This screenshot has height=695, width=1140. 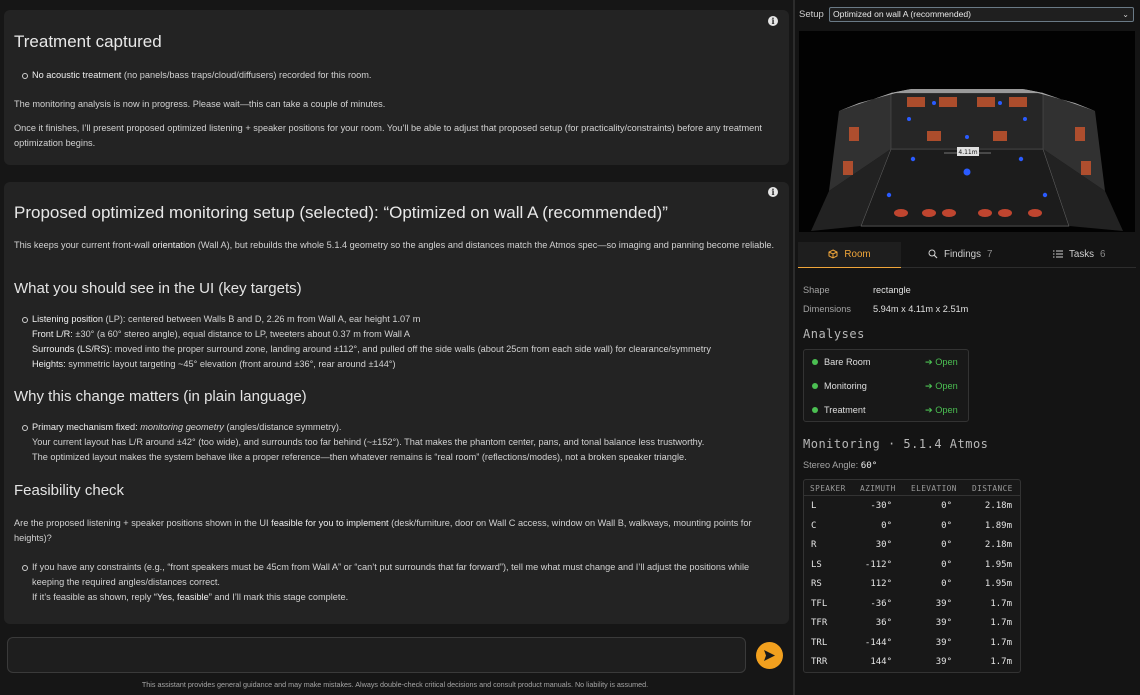 What do you see at coordinates (819, 603) in the screenshot?
I see `table-cell: TFL` at bounding box center [819, 603].